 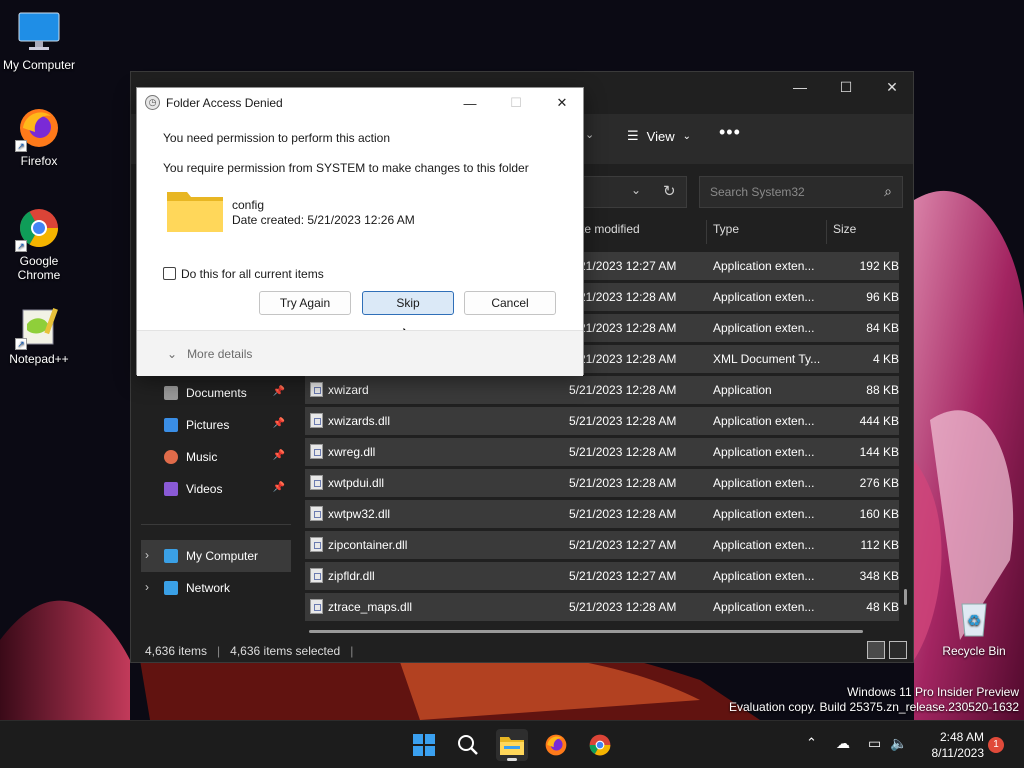 What do you see at coordinates (882, 390) in the screenshot?
I see `file-size: 88 KB` at bounding box center [882, 390].